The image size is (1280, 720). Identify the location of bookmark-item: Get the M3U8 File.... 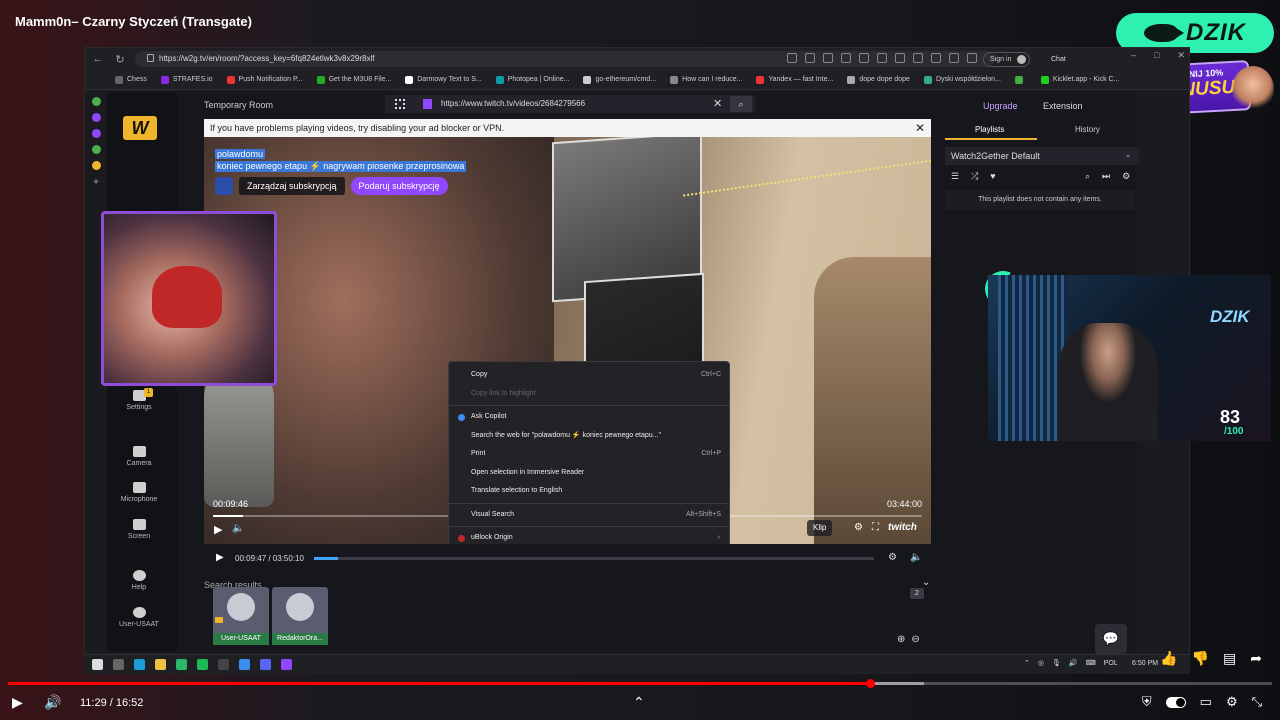
(353, 79).